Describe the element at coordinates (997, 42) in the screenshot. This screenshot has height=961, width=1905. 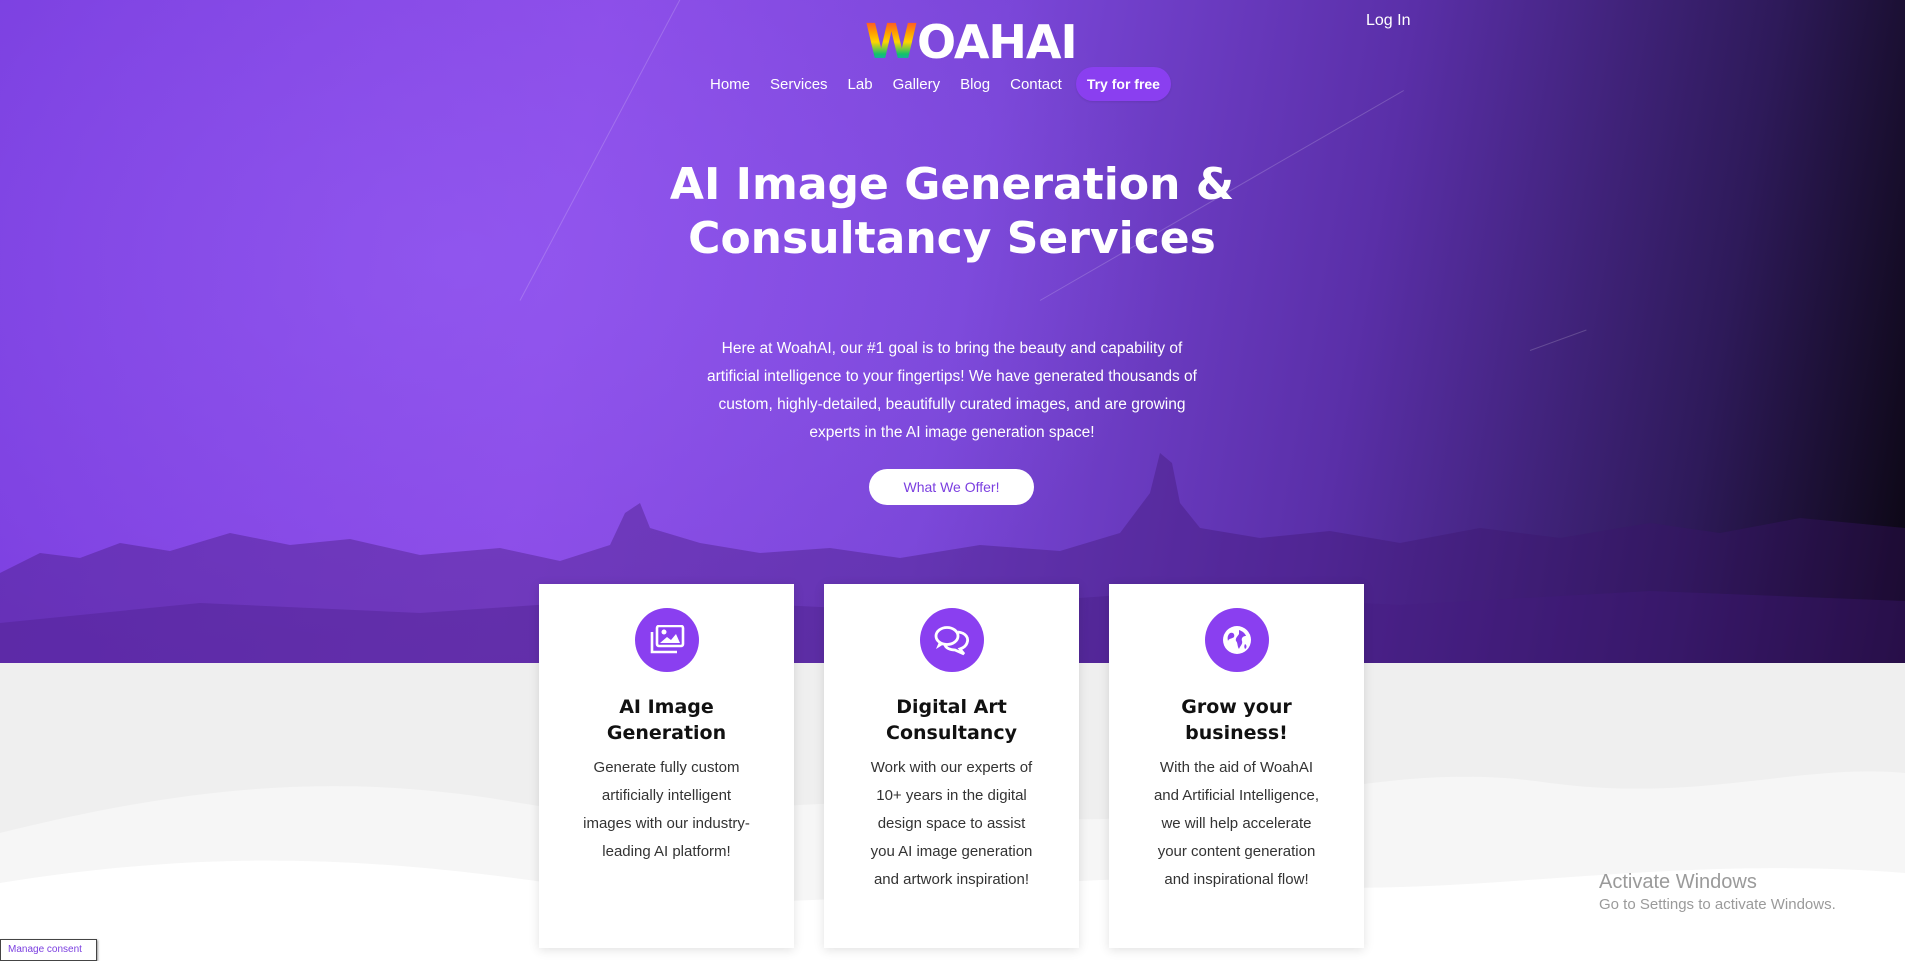
I see `logo-text: OAHAI` at that location.